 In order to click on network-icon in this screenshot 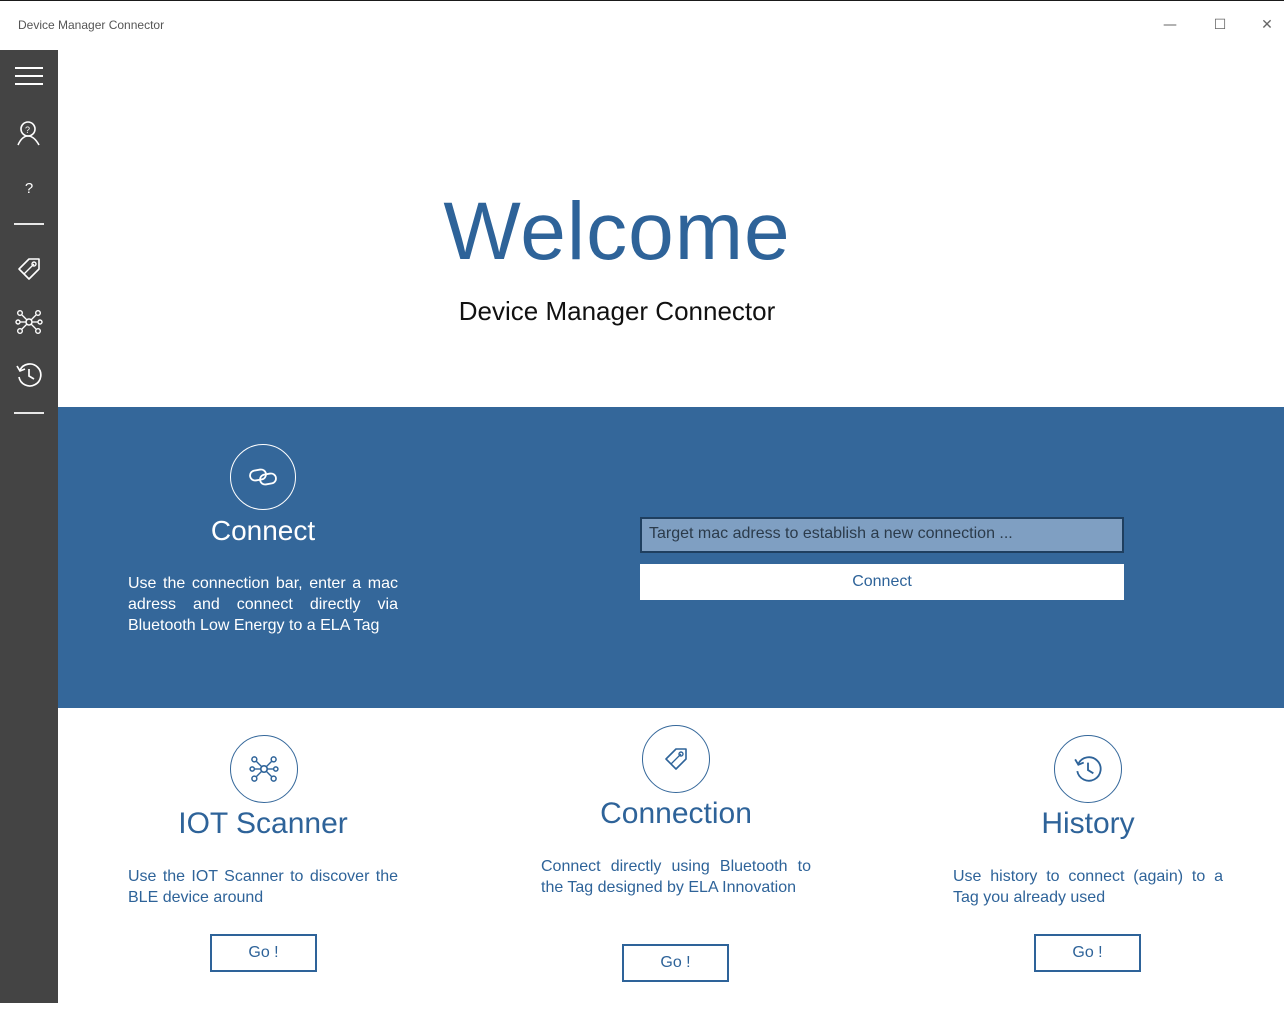, I will do `click(264, 769)`.